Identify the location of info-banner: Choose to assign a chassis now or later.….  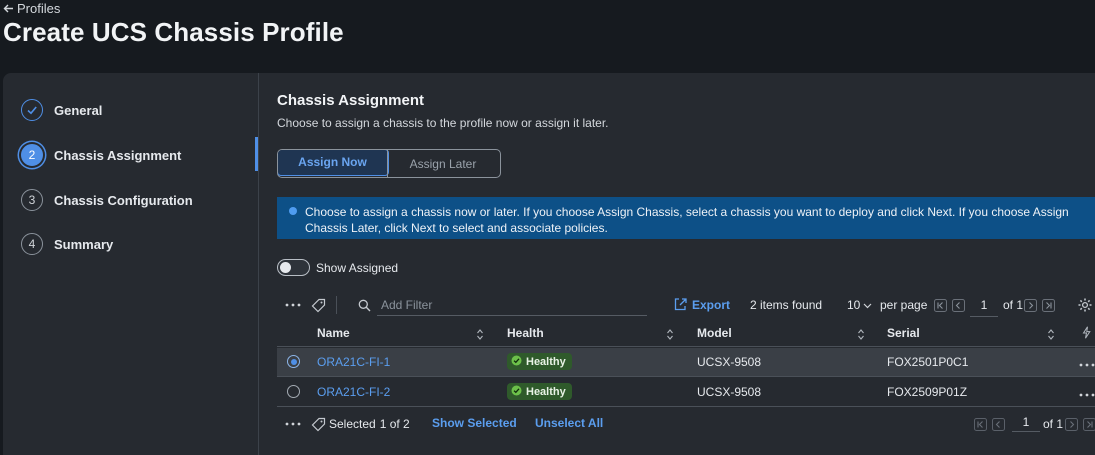
(686, 218).